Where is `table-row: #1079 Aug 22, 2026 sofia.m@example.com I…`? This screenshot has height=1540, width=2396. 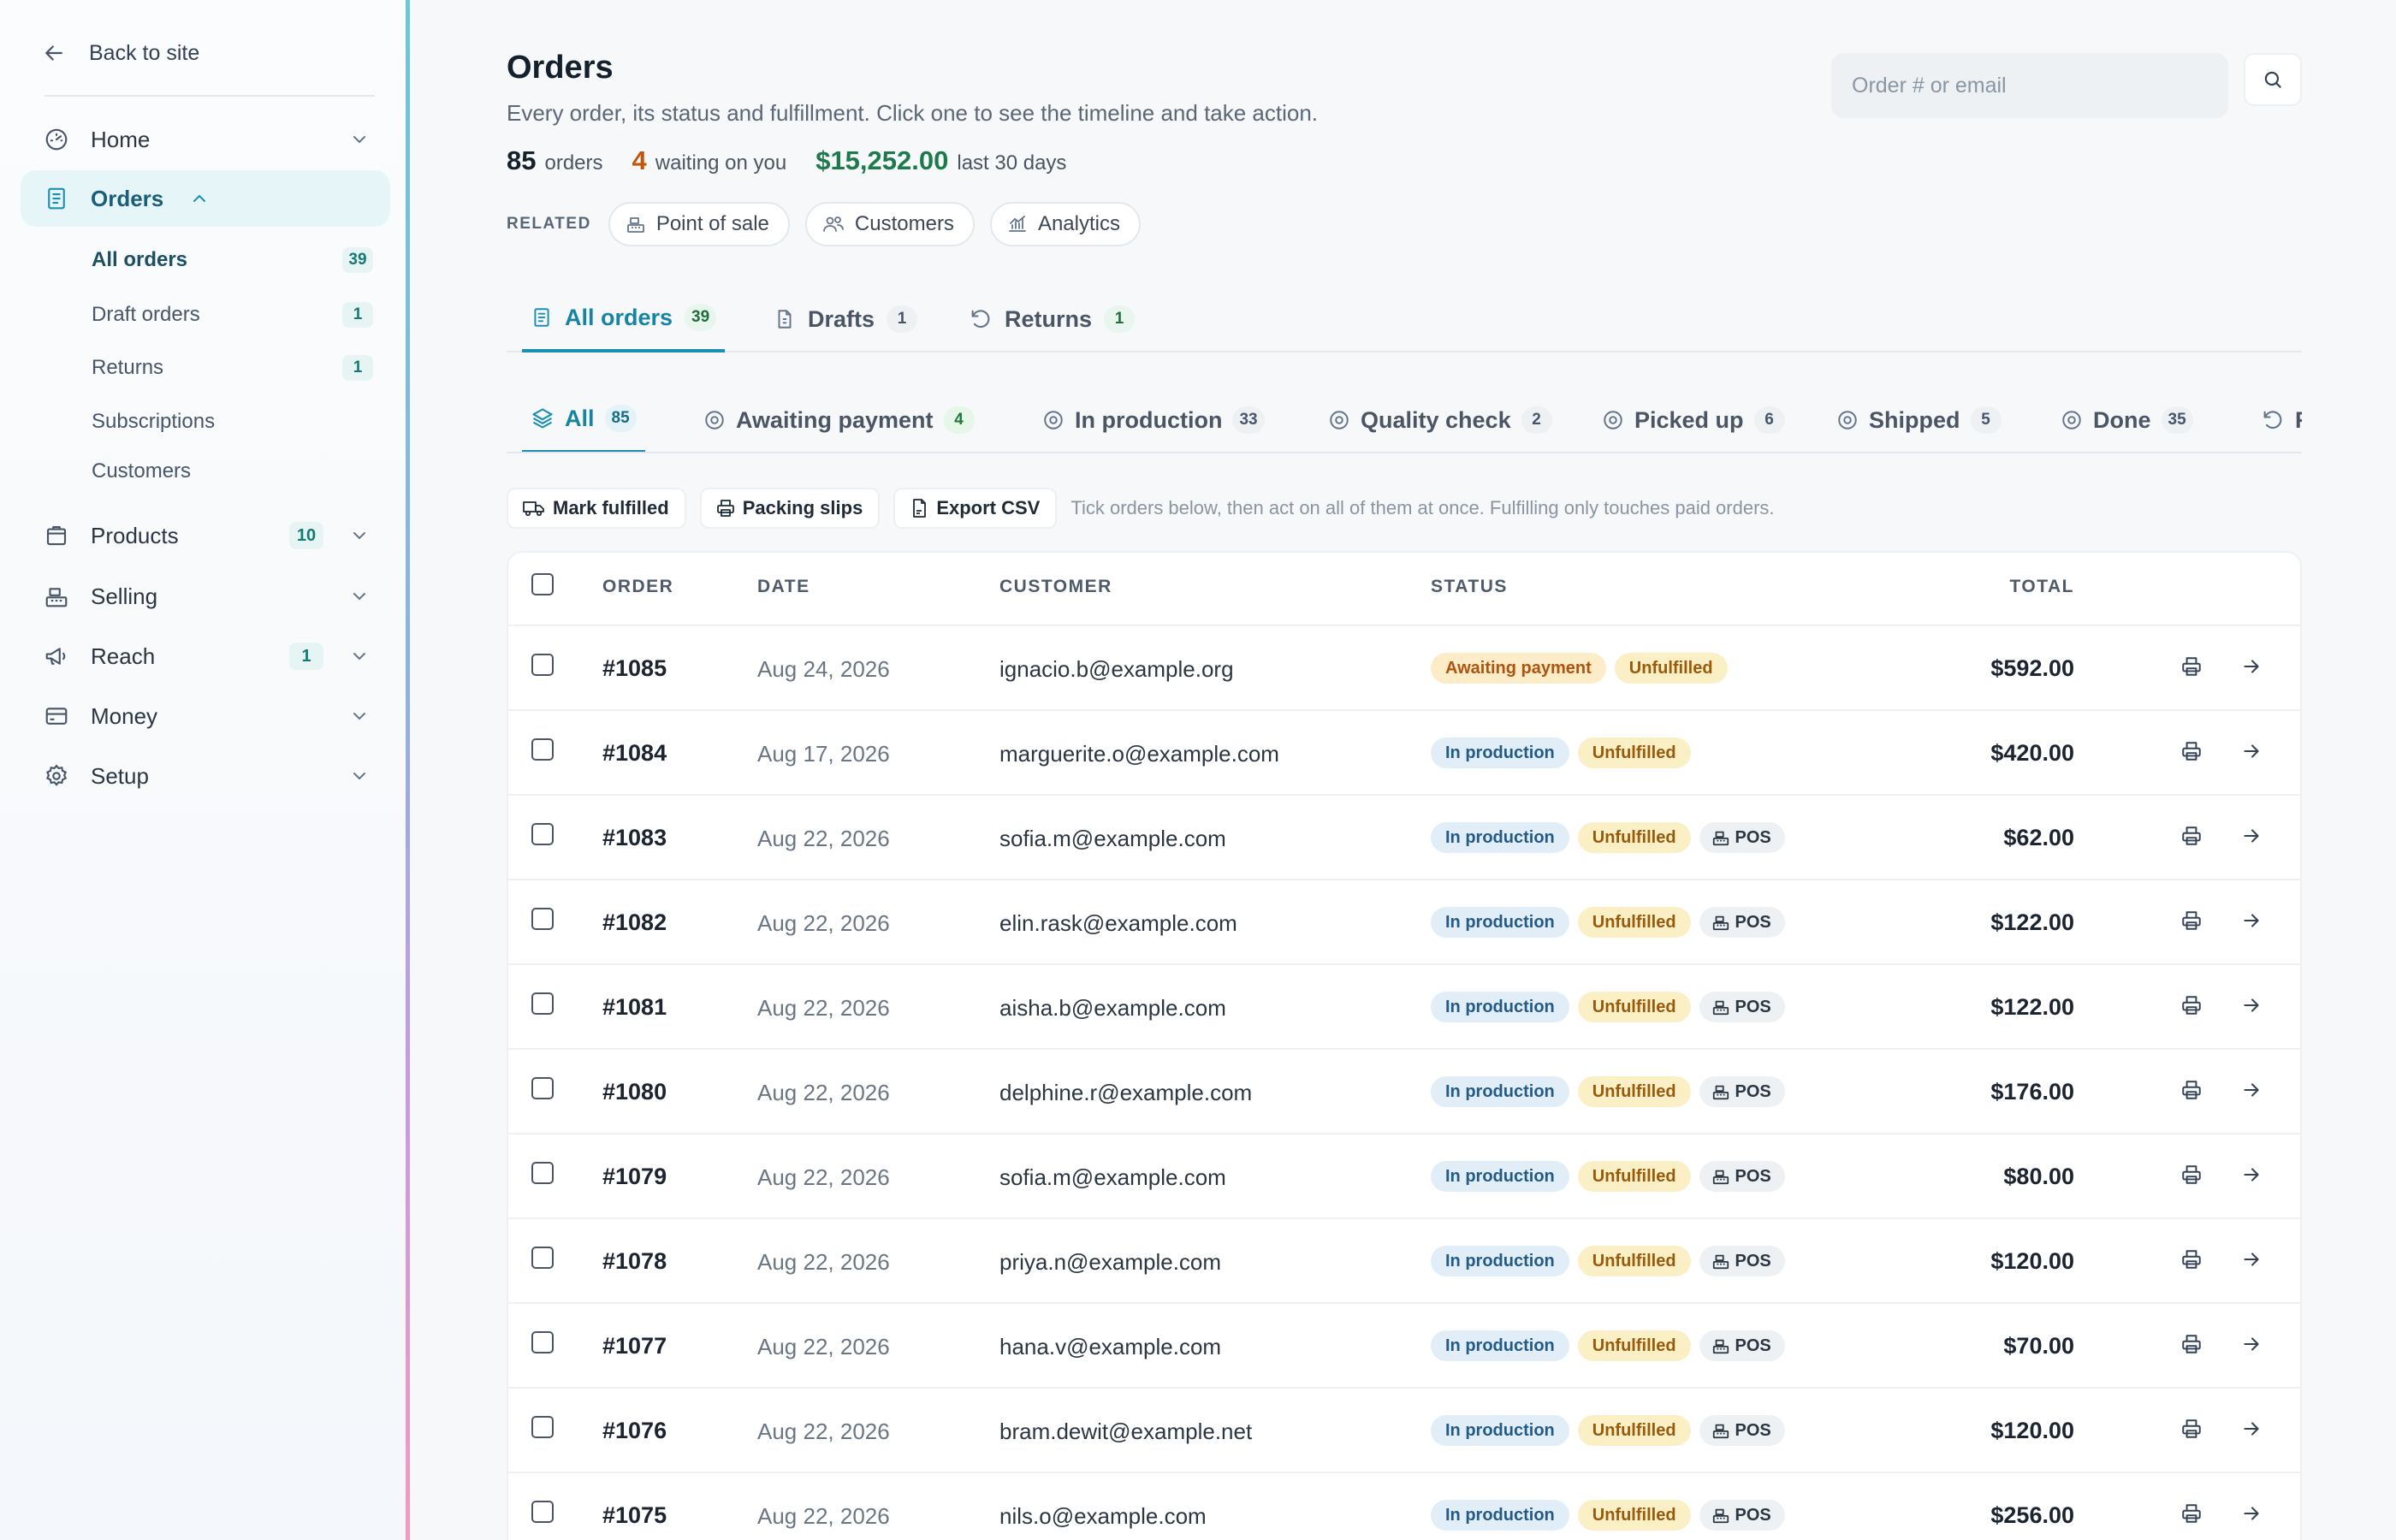
table-row: #1079 Aug 22, 2026 sofia.m@example.com I… is located at coordinates (1404, 1176).